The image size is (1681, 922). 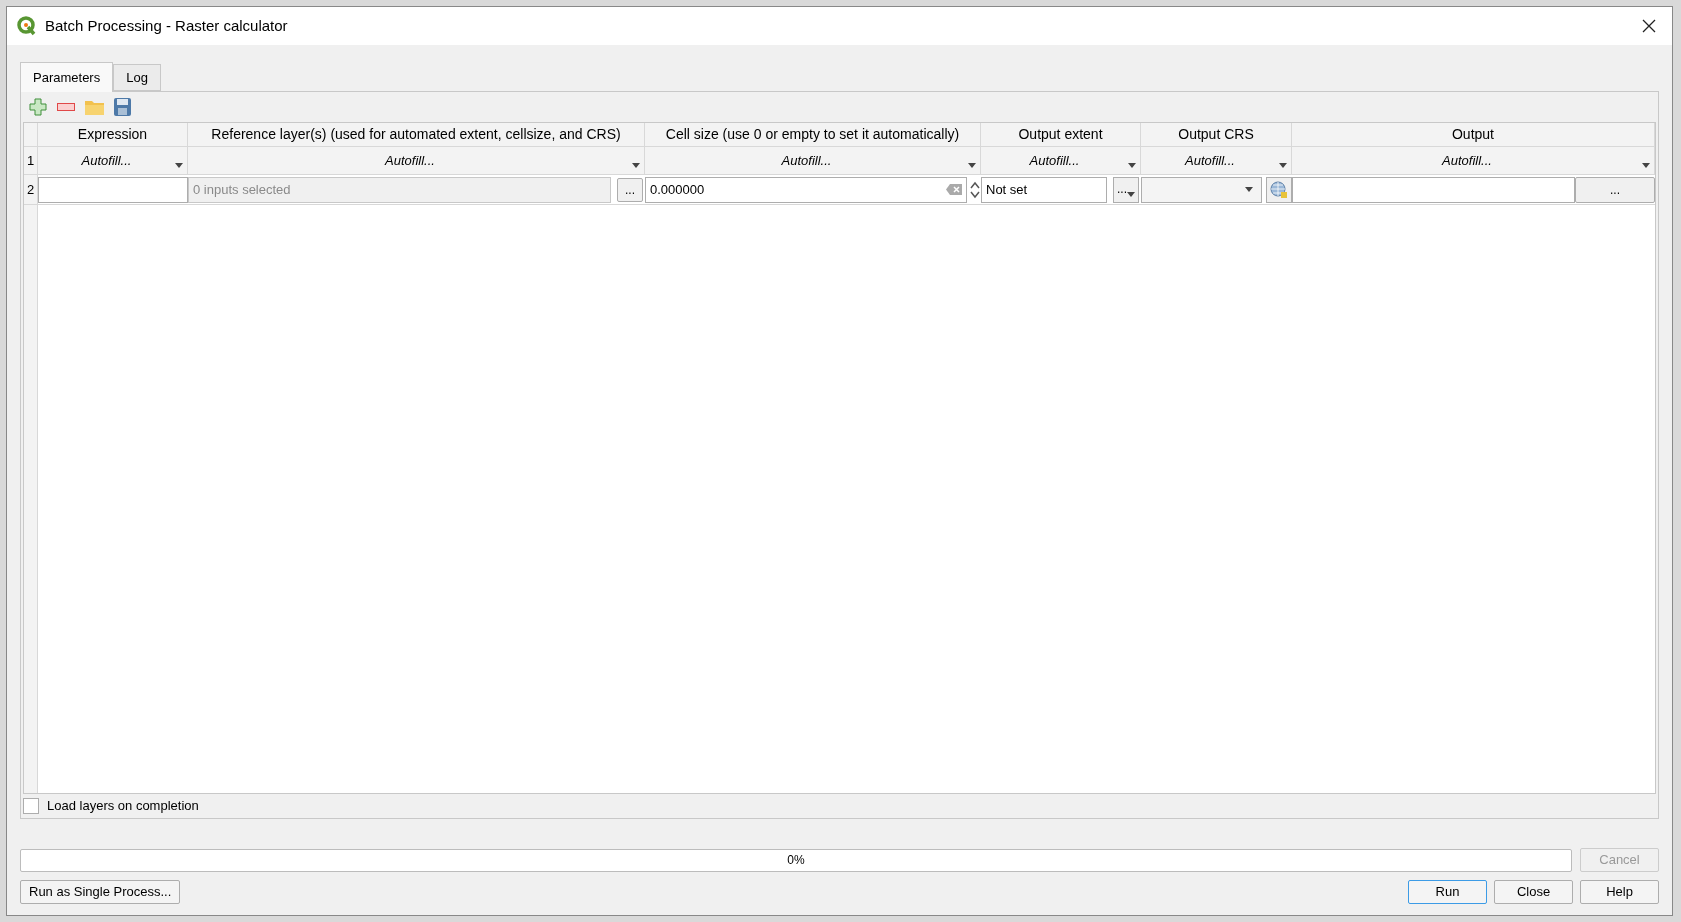 What do you see at coordinates (1533, 892) in the screenshot?
I see `dialog-button: Close` at bounding box center [1533, 892].